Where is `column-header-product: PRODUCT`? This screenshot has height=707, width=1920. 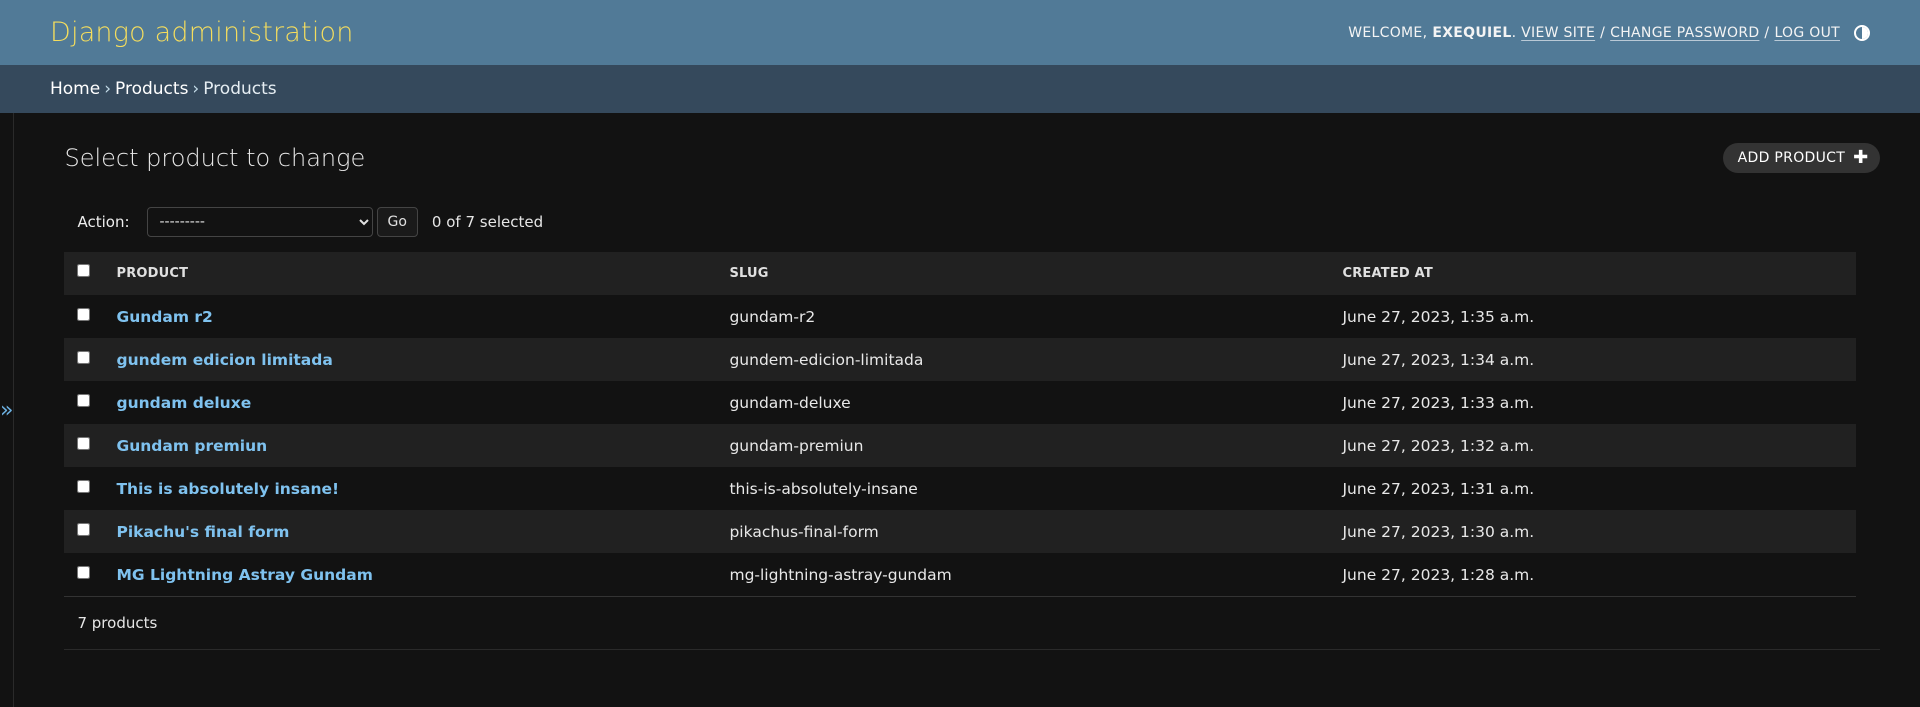
column-header-product: PRODUCT is located at coordinates (422, 273).